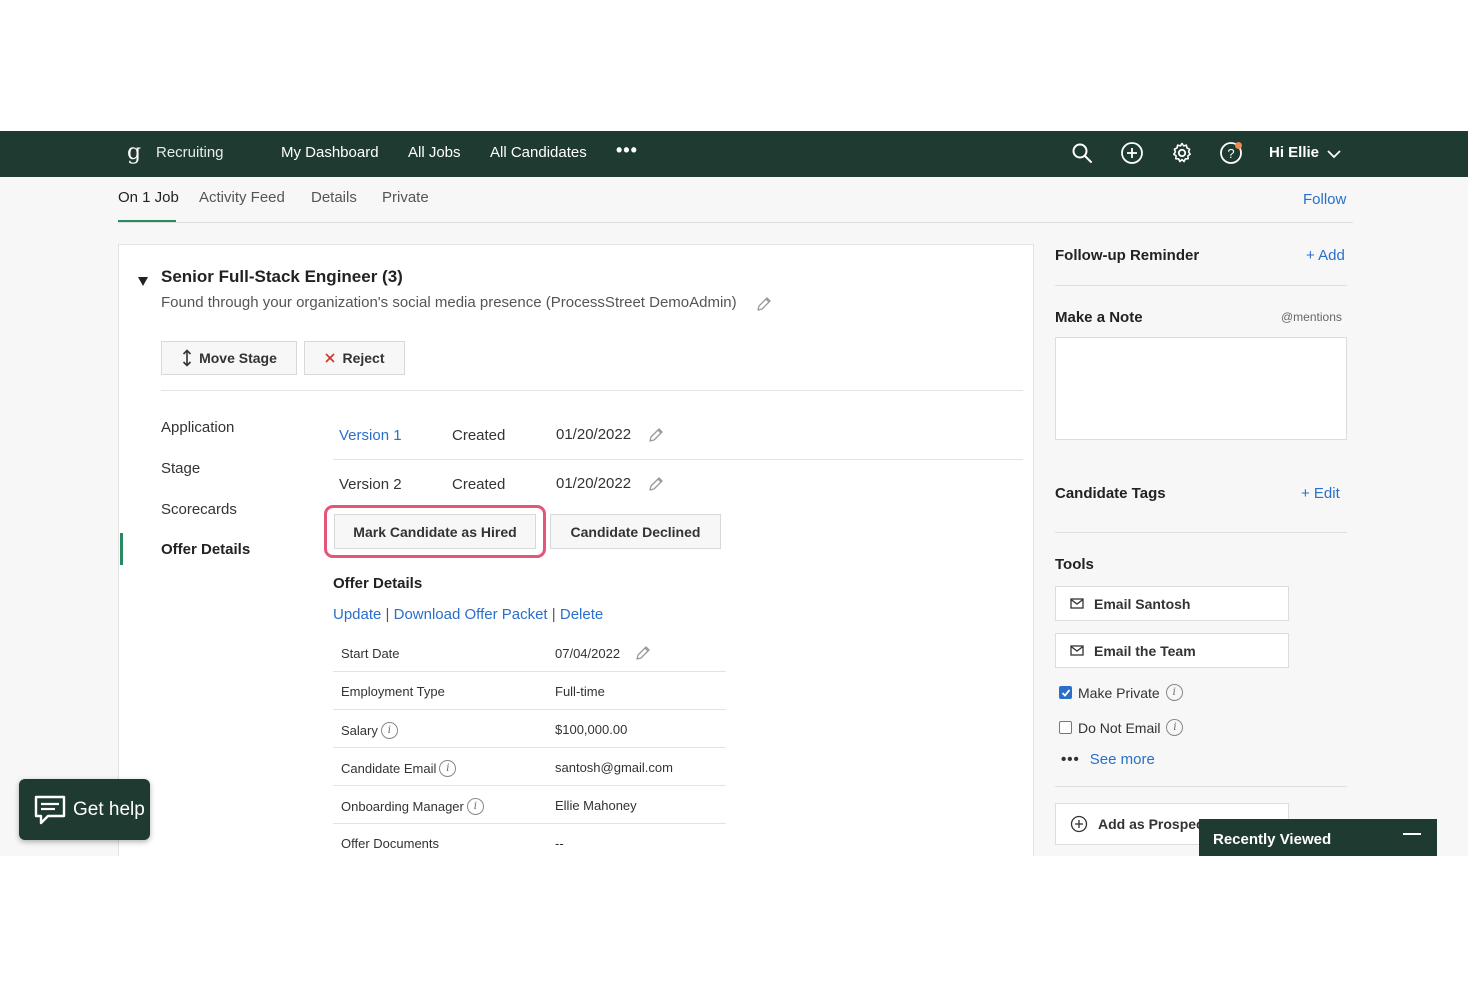 The image size is (1480, 987). I want to click on version-2-status: Created, so click(479, 484).